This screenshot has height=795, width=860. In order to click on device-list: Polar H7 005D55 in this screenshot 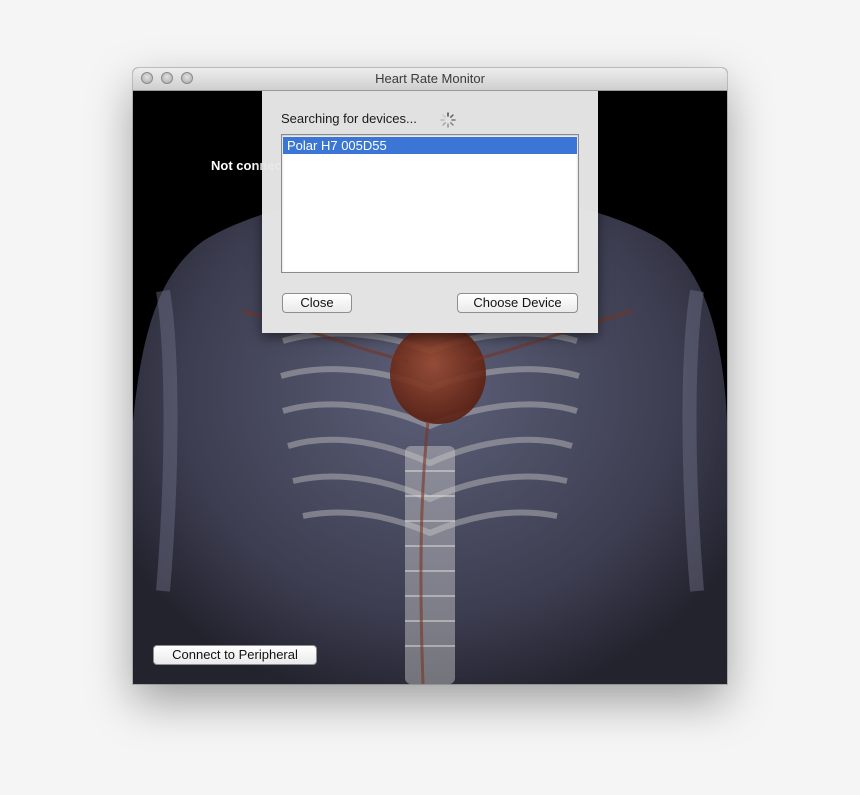, I will do `click(430, 203)`.